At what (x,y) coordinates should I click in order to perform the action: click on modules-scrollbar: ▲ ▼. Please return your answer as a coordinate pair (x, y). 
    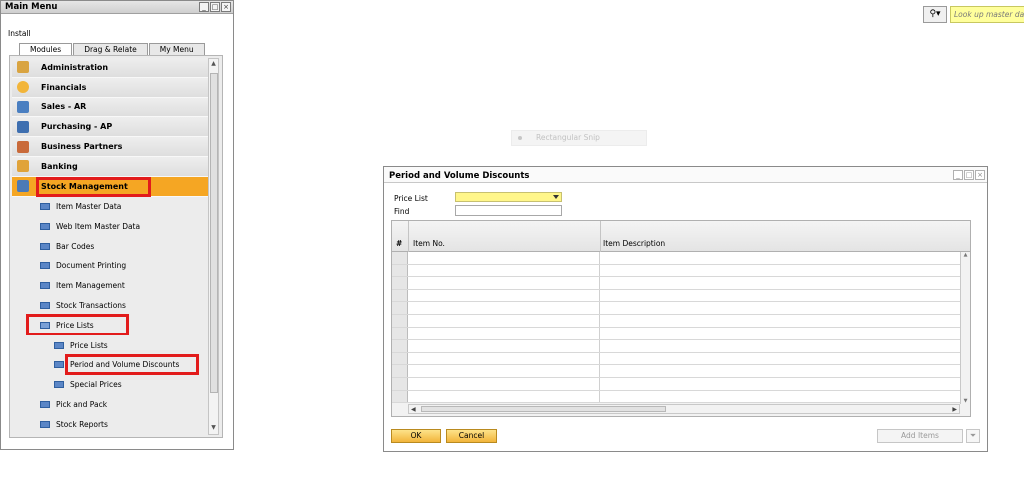
    Looking at the image, I should click on (213, 246).